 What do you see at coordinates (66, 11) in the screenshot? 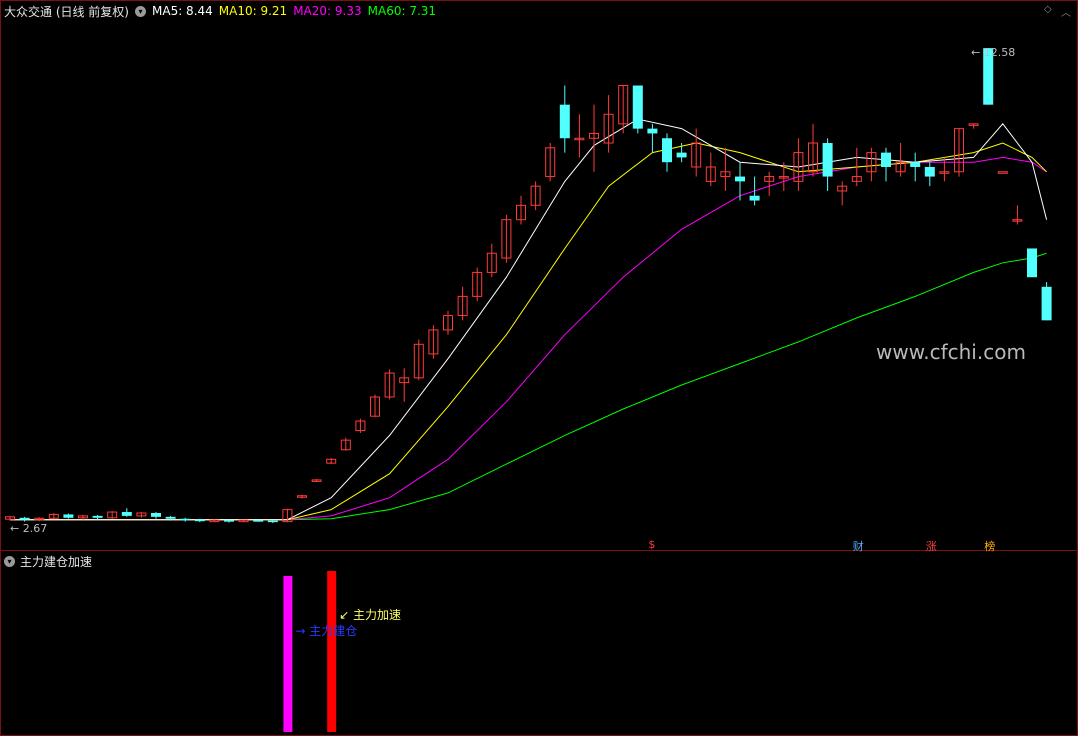
I see `stock-title: 大众交通 (日线 前复权)` at bounding box center [66, 11].